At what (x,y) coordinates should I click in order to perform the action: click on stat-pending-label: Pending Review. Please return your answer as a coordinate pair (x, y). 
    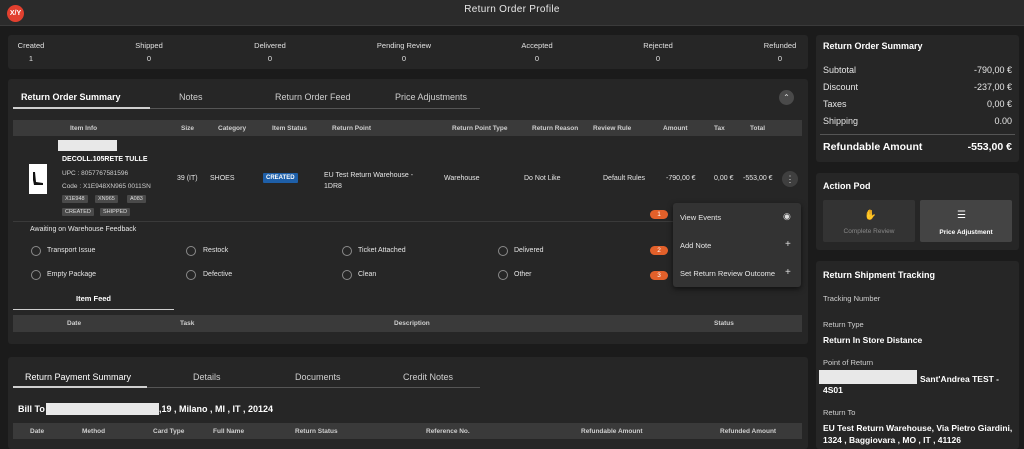
    Looking at the image, I should click on (404, 45).